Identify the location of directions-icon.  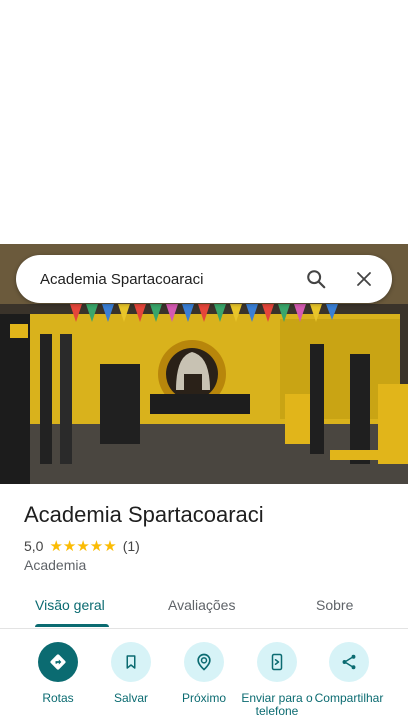
(58, 662).